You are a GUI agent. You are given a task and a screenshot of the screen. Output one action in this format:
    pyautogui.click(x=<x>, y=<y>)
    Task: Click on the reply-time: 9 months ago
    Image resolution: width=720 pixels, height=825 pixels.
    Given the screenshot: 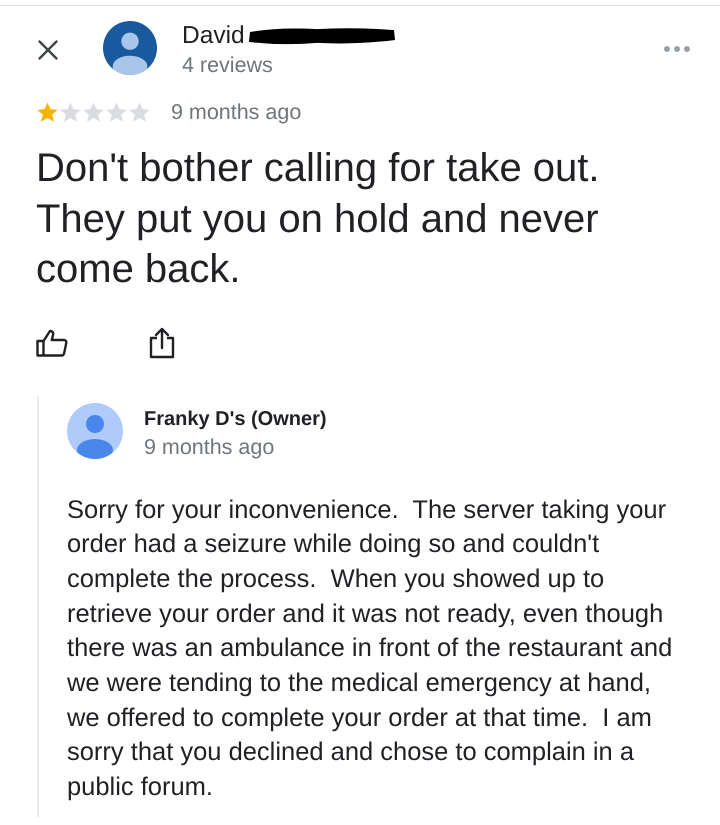 What is the action you would take?
    pyautogui.click(x=210, y=447)
    